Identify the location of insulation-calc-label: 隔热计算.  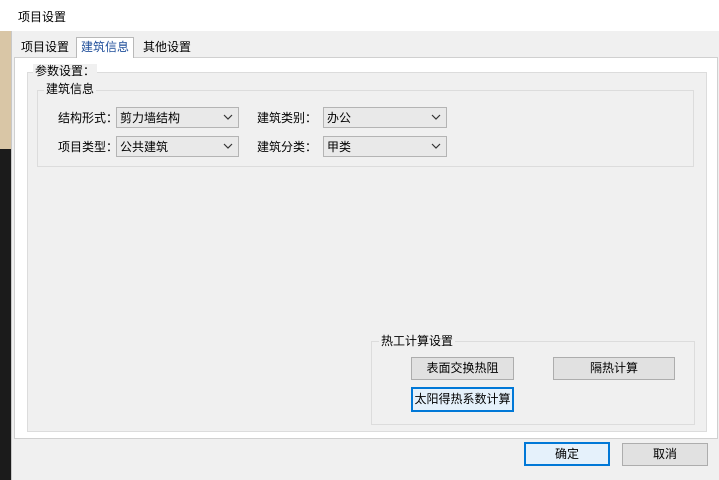
(613, 368).